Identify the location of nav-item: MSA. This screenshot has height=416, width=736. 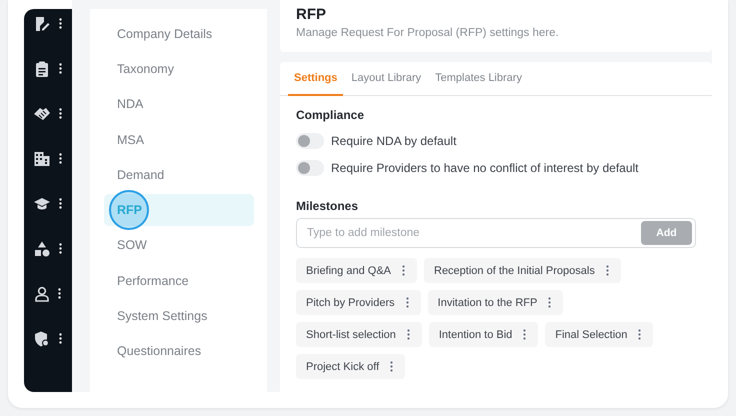
(179, 140).